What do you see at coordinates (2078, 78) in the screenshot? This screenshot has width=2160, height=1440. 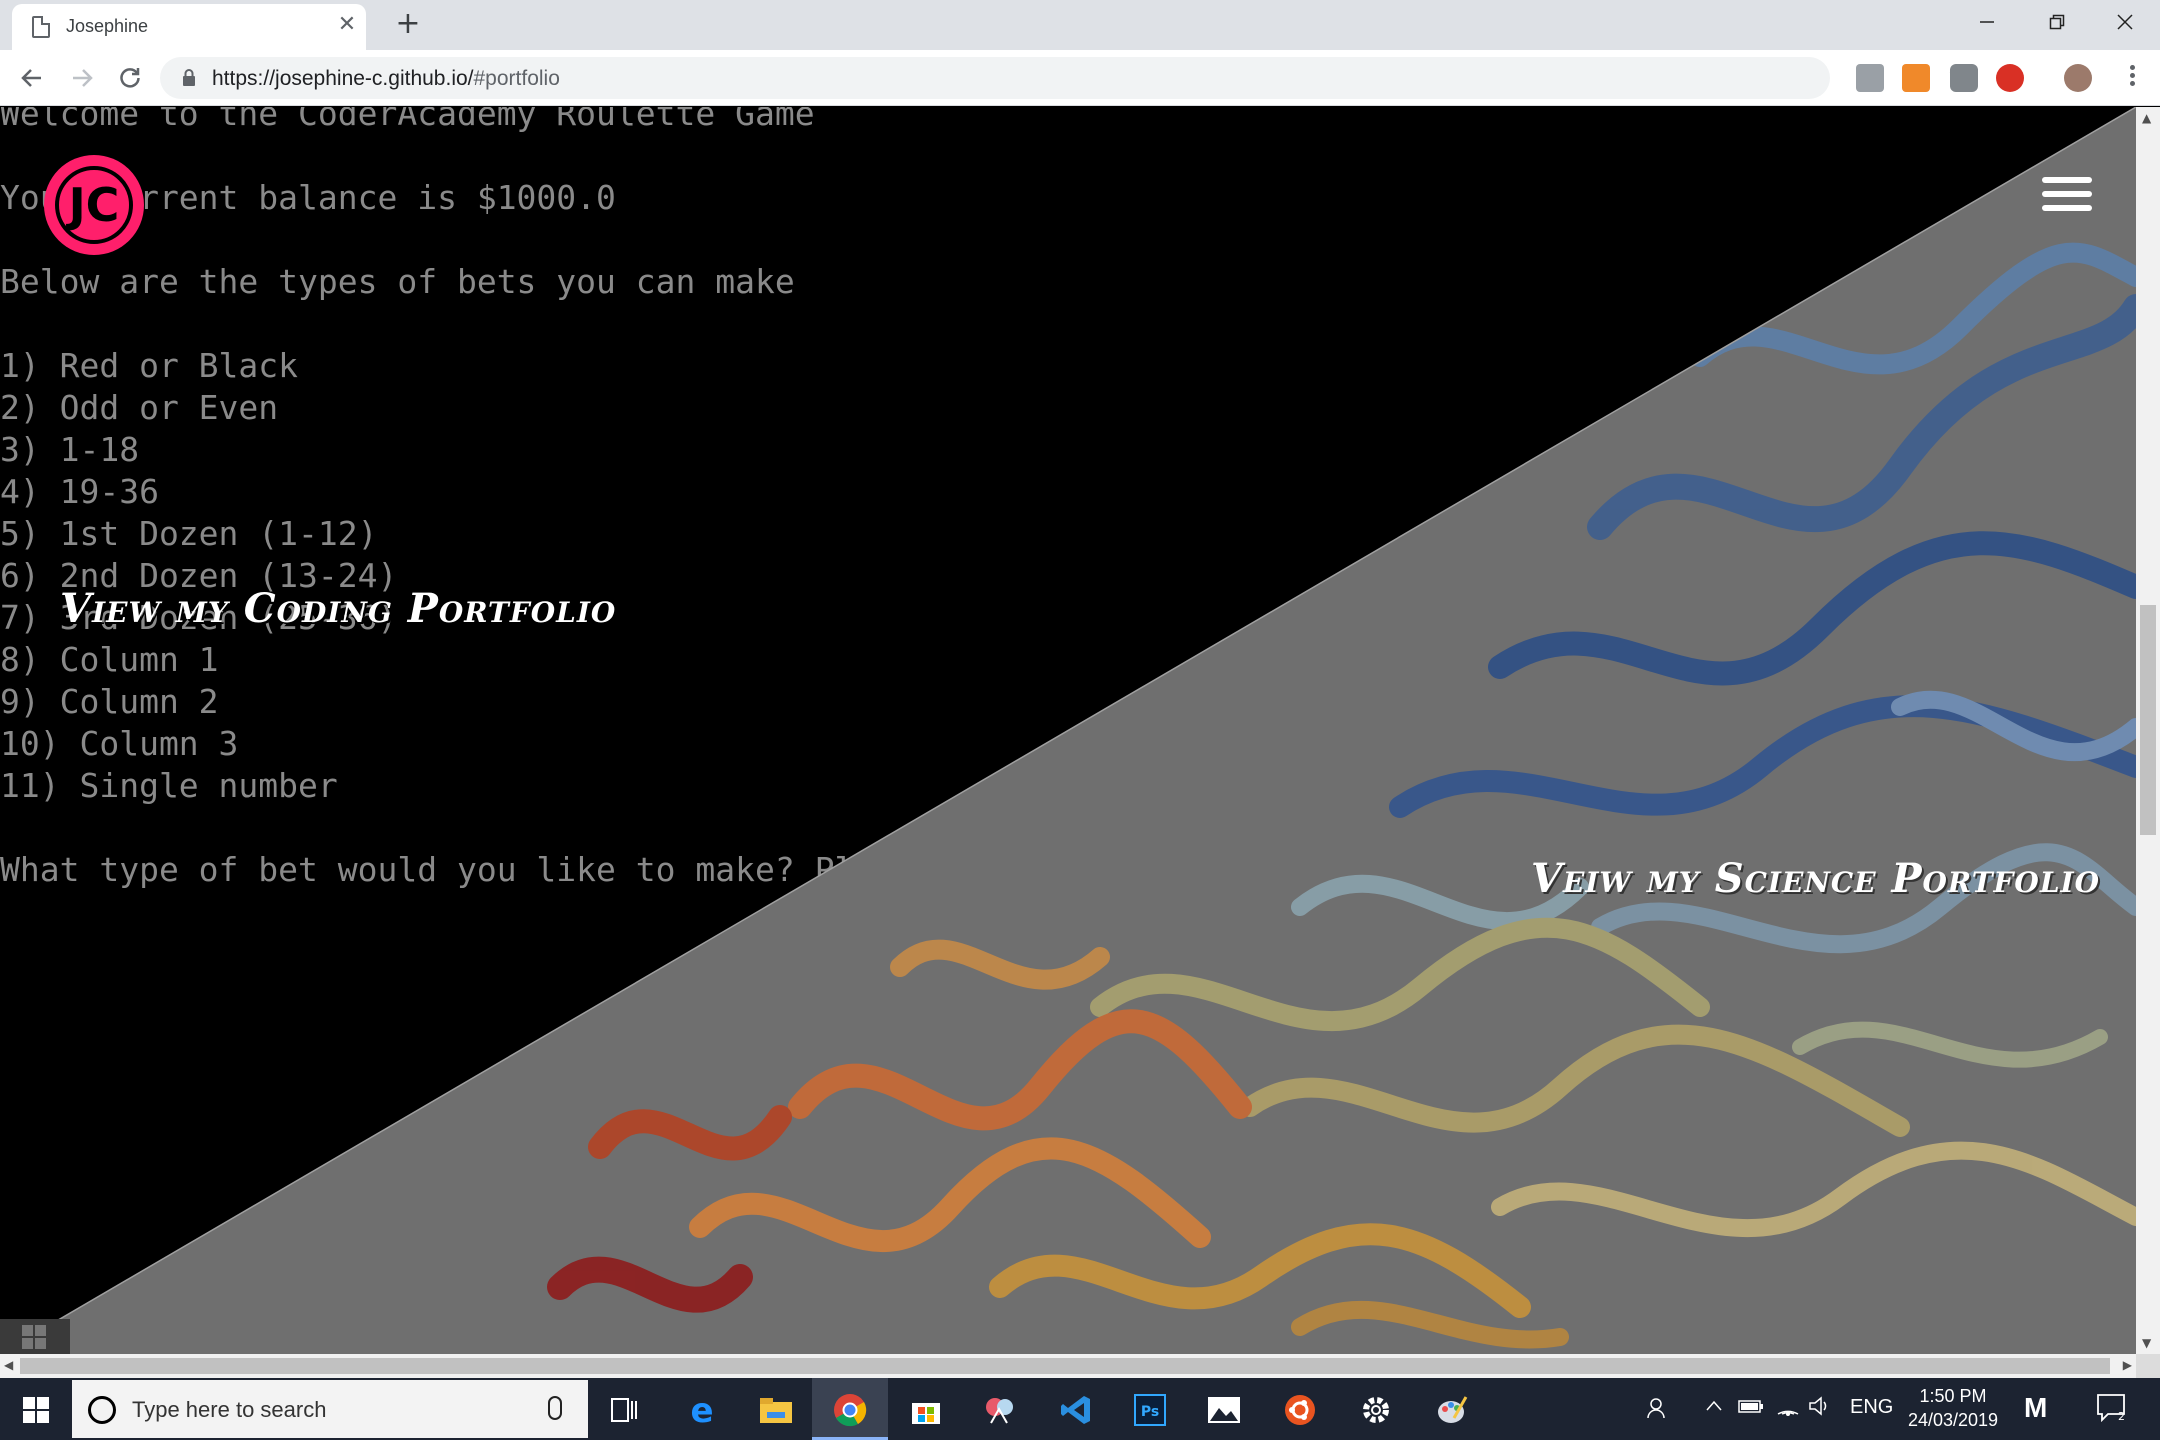 I see `avatar` at bounding box center [2078, 78].